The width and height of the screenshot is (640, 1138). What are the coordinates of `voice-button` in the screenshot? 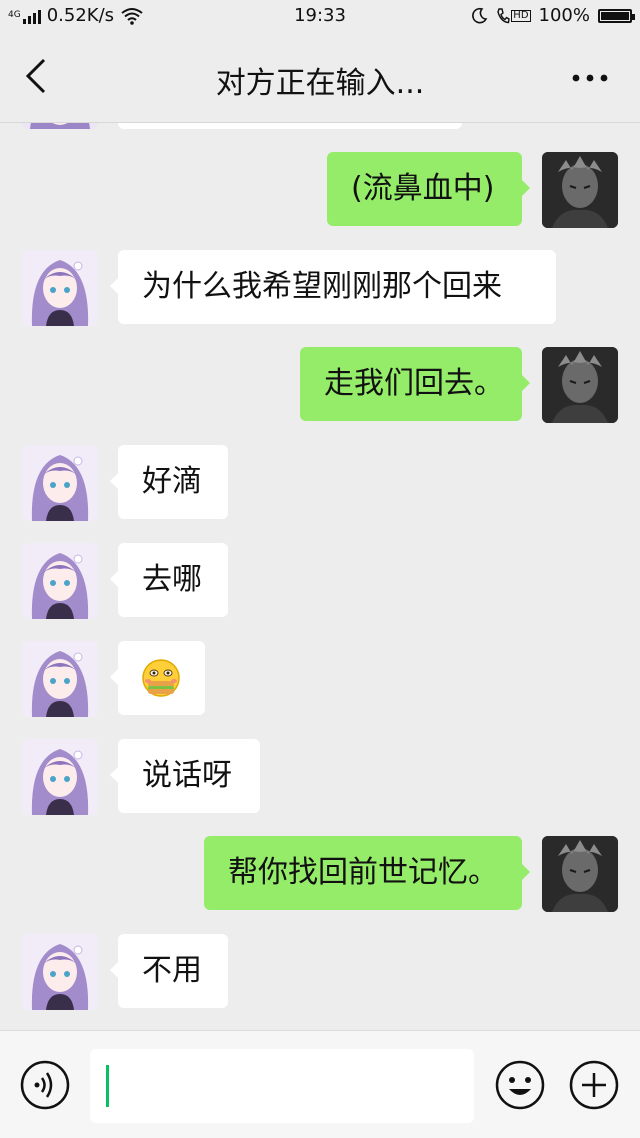 It's located at (45, 1085).